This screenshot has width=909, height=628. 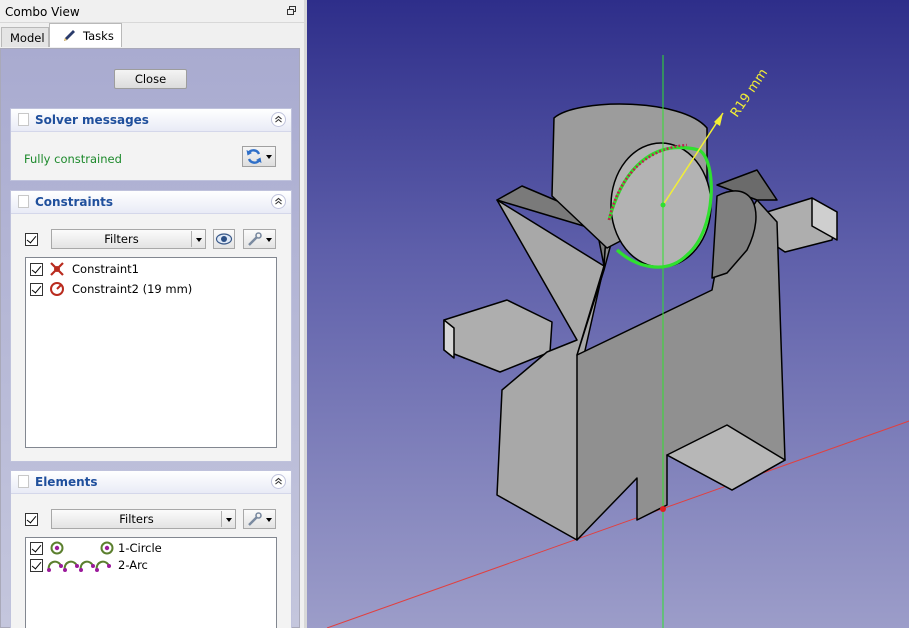 What do you see at coordinates (74, 202) in the screenshot?
I see `constraints-title: Constraints` at bounding box center [74, 202].